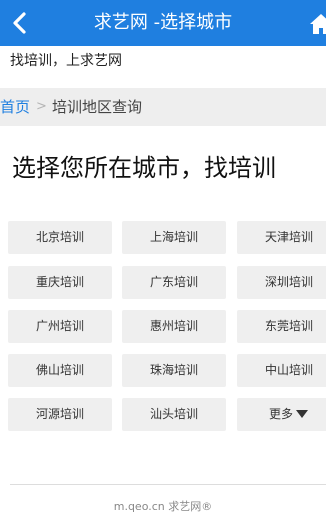 The width and height of the screenshot is (326, 518). I want to click on city-button-shantou: 汕头培训, so click(174, 414).